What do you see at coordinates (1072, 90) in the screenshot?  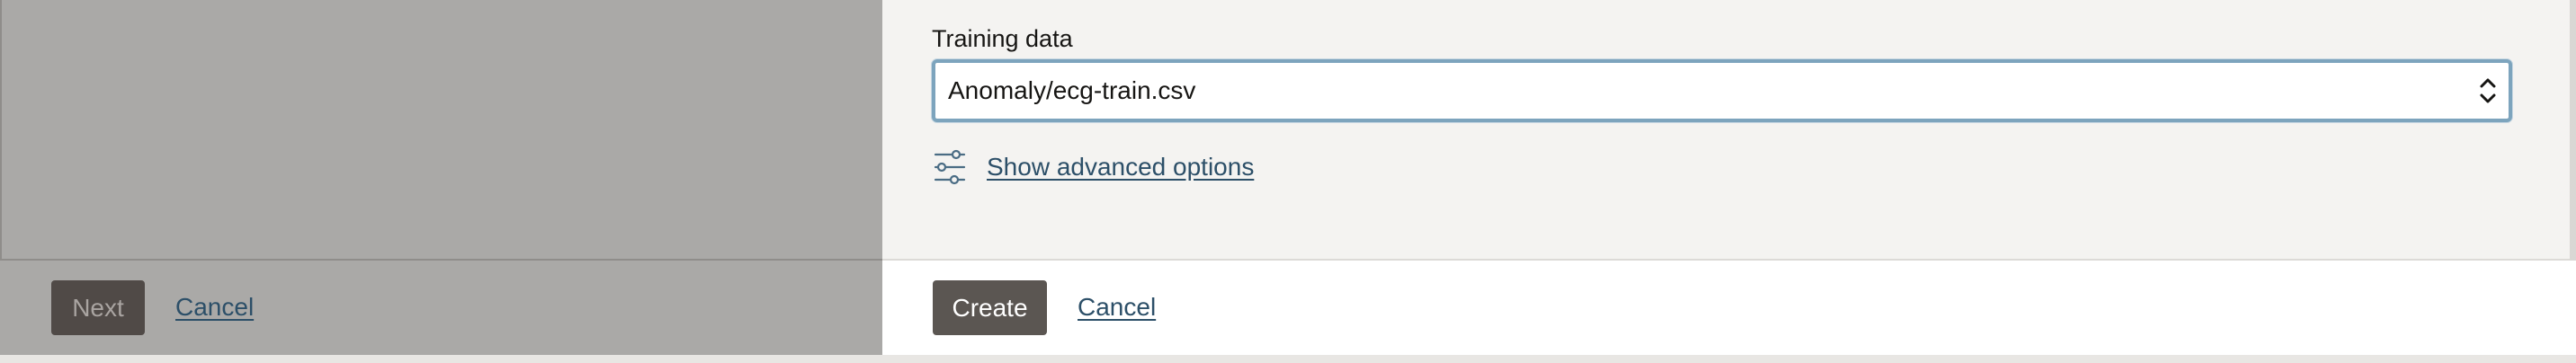 I see `training-data-selected-value: Anomaly/ecg-train.csv` at bounding box center [1072, 90].